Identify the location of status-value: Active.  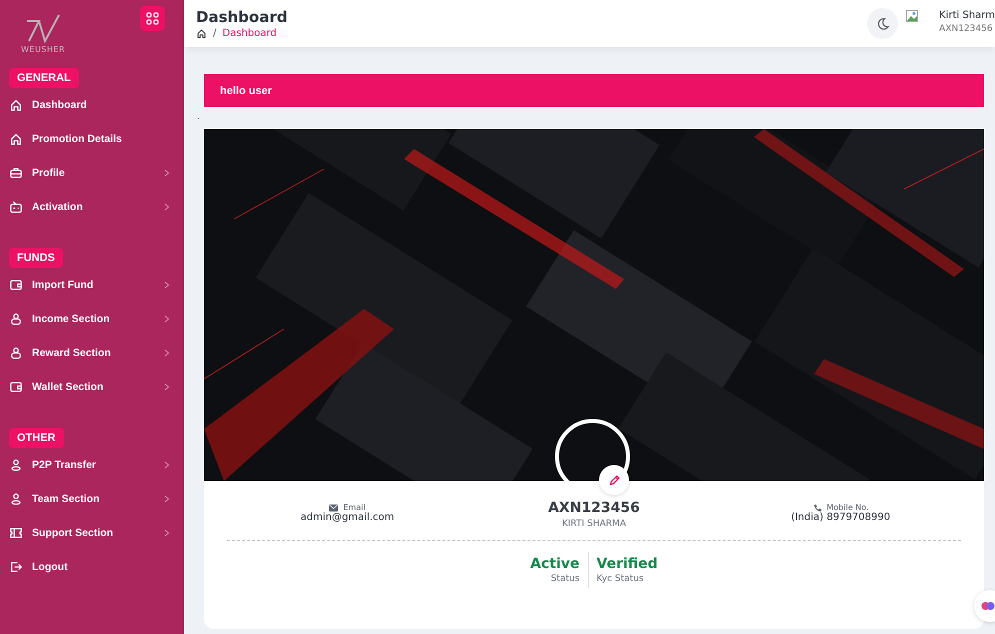
(555, 564).